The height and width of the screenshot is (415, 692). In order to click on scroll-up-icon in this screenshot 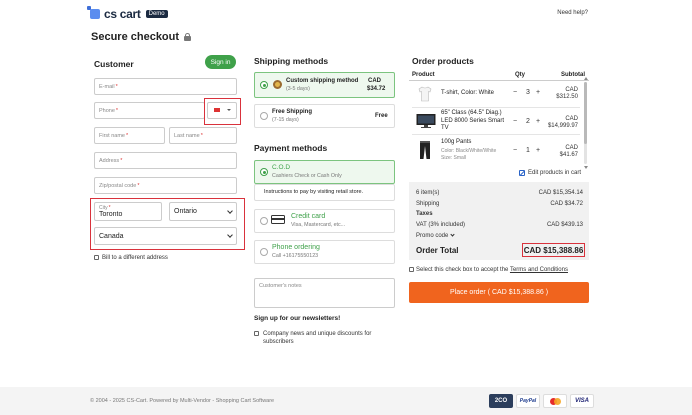, I will do `click(585, 78)`.